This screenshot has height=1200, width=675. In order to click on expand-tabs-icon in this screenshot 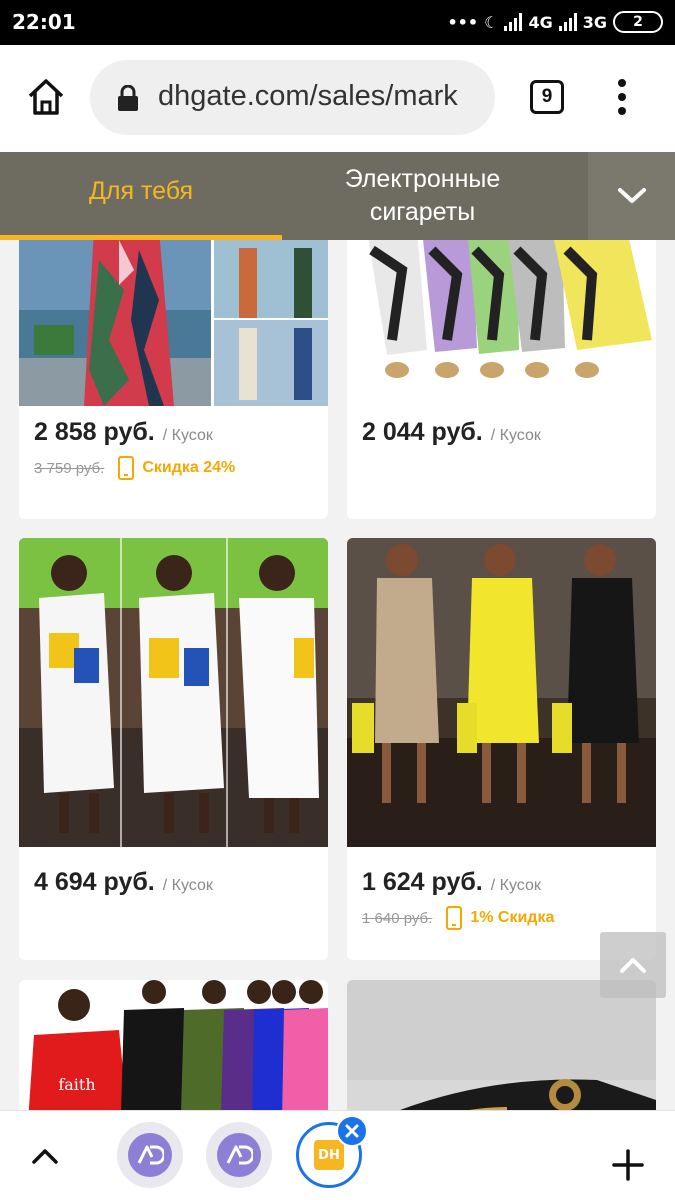, I will do `click(45, 1156)`.